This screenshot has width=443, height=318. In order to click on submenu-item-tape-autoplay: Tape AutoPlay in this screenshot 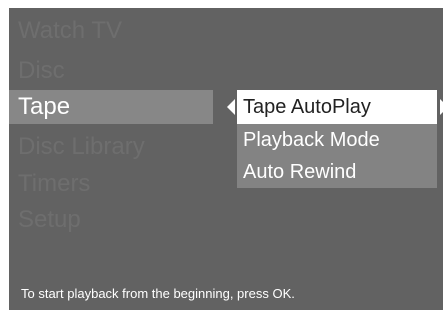, I will do `click(337, 107)`.